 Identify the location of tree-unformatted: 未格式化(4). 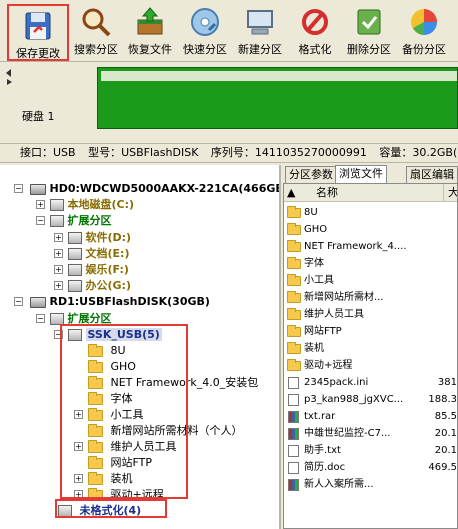
(99, 510).